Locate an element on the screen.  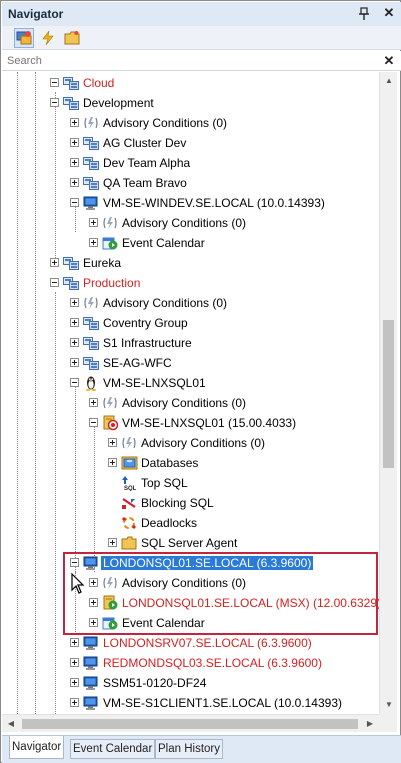
tree-node-label: REDMONDSQL03.SE.LOCAL (6.3.9600) is located at coordinates (212, 663).